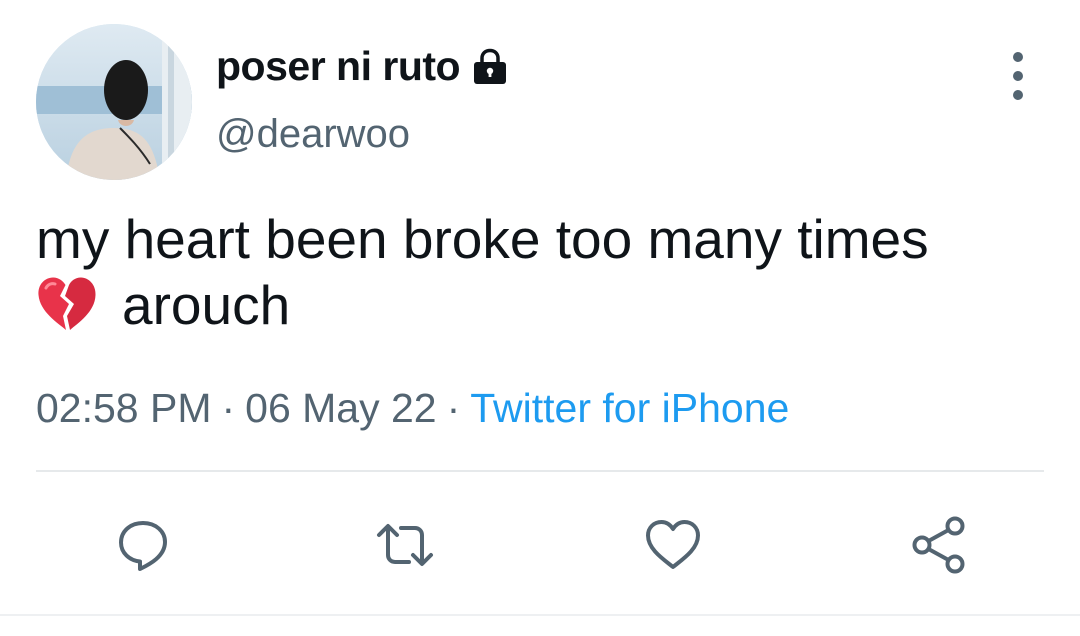  Describe the element at coordinates (114, 102) in the screenshot. I see `avatar` at that location.